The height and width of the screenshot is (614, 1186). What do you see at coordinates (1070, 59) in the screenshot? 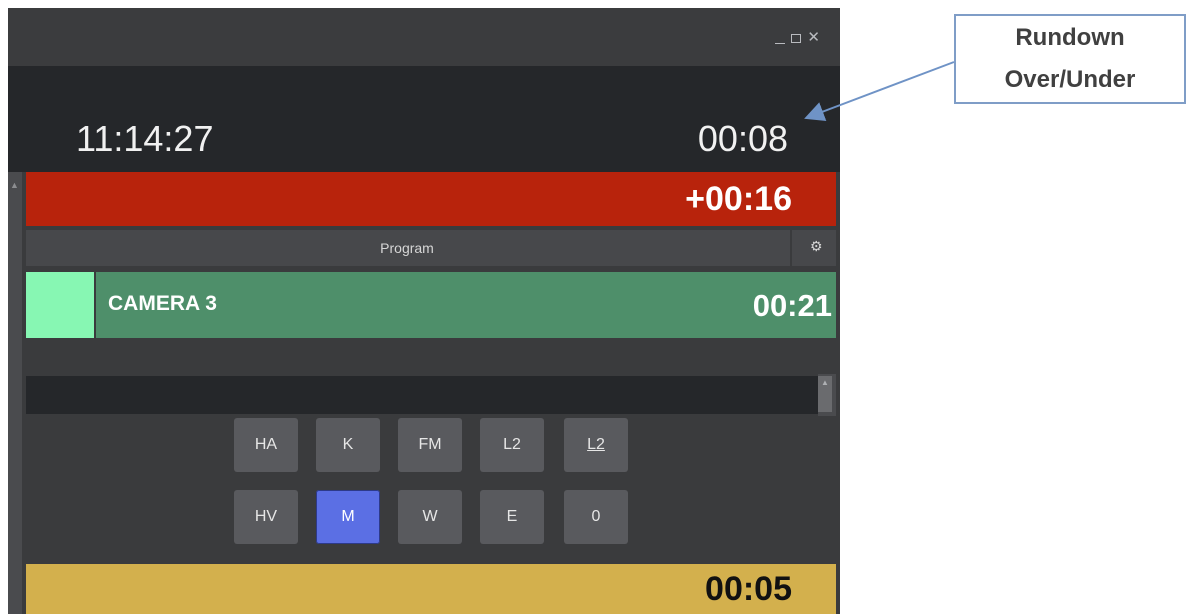
I see `callout-box: Rundown Over/Under` at bounding box center [1070, 59].